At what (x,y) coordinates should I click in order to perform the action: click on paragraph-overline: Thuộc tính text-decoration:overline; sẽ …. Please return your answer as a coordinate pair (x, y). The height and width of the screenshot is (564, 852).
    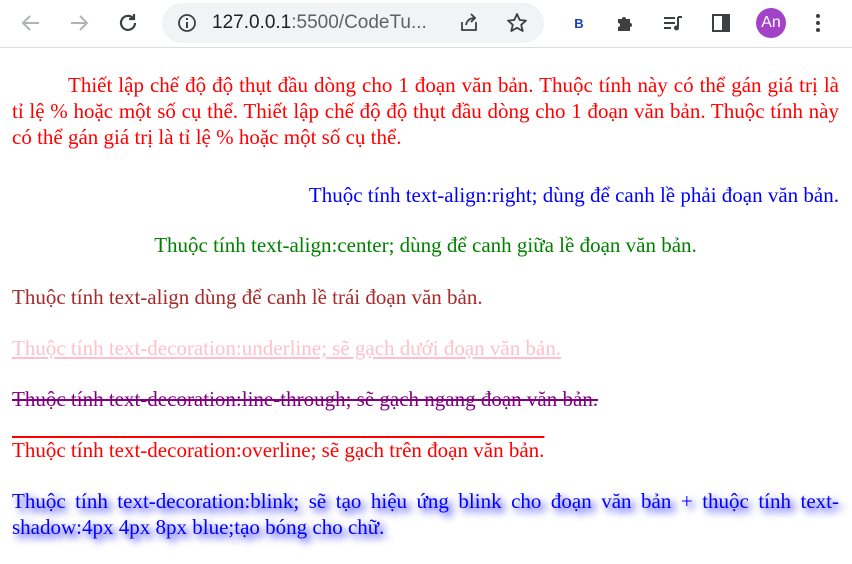
    Looking at the image, I should click on (278, 450).